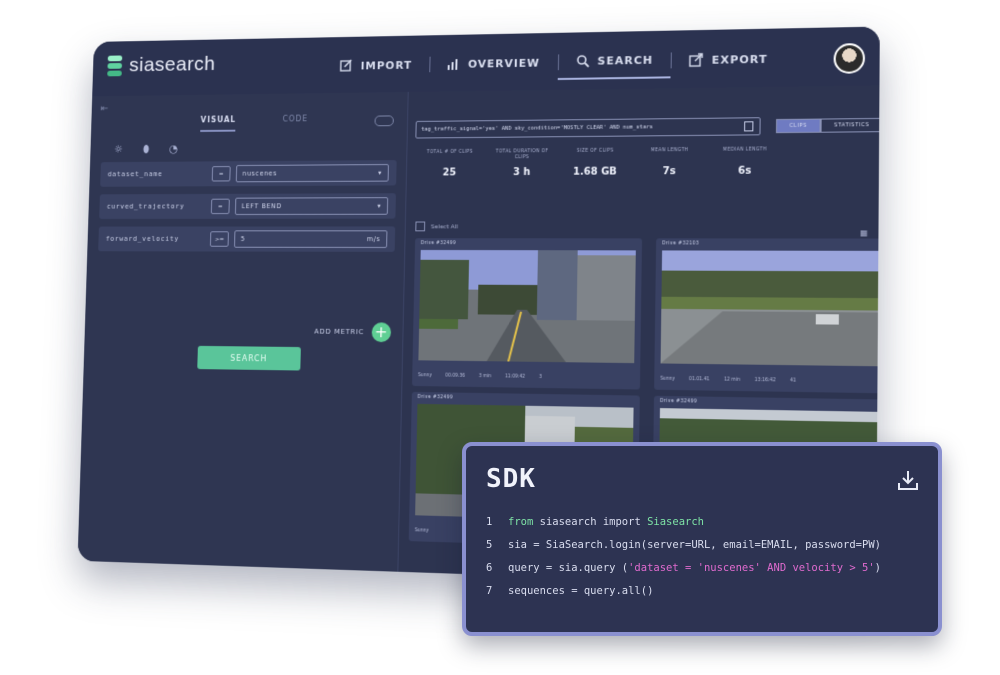 The height and width of the screenshot is (675, 1000). What do you see at coordinates (312, 173) in the screenshot?
I see `value-select: nuscenes ▾` at bounding box center [312, 173].